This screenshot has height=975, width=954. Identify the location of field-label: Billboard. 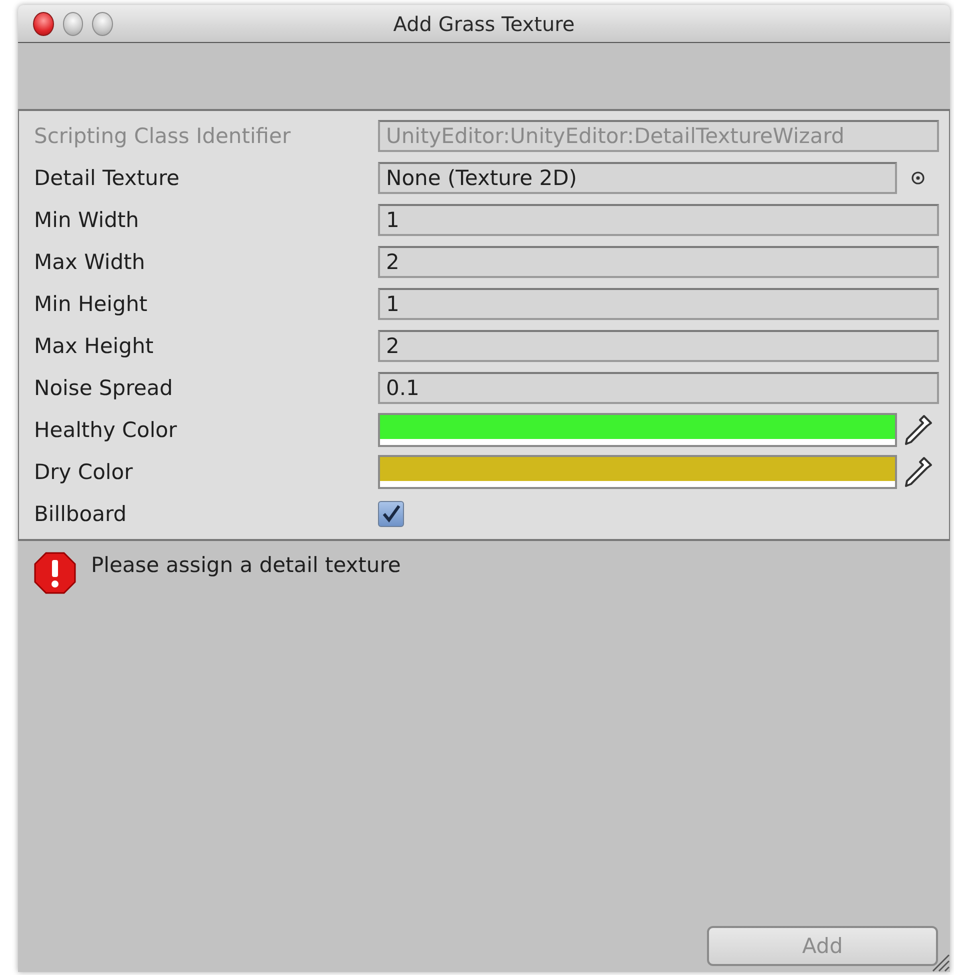
(81, 514).